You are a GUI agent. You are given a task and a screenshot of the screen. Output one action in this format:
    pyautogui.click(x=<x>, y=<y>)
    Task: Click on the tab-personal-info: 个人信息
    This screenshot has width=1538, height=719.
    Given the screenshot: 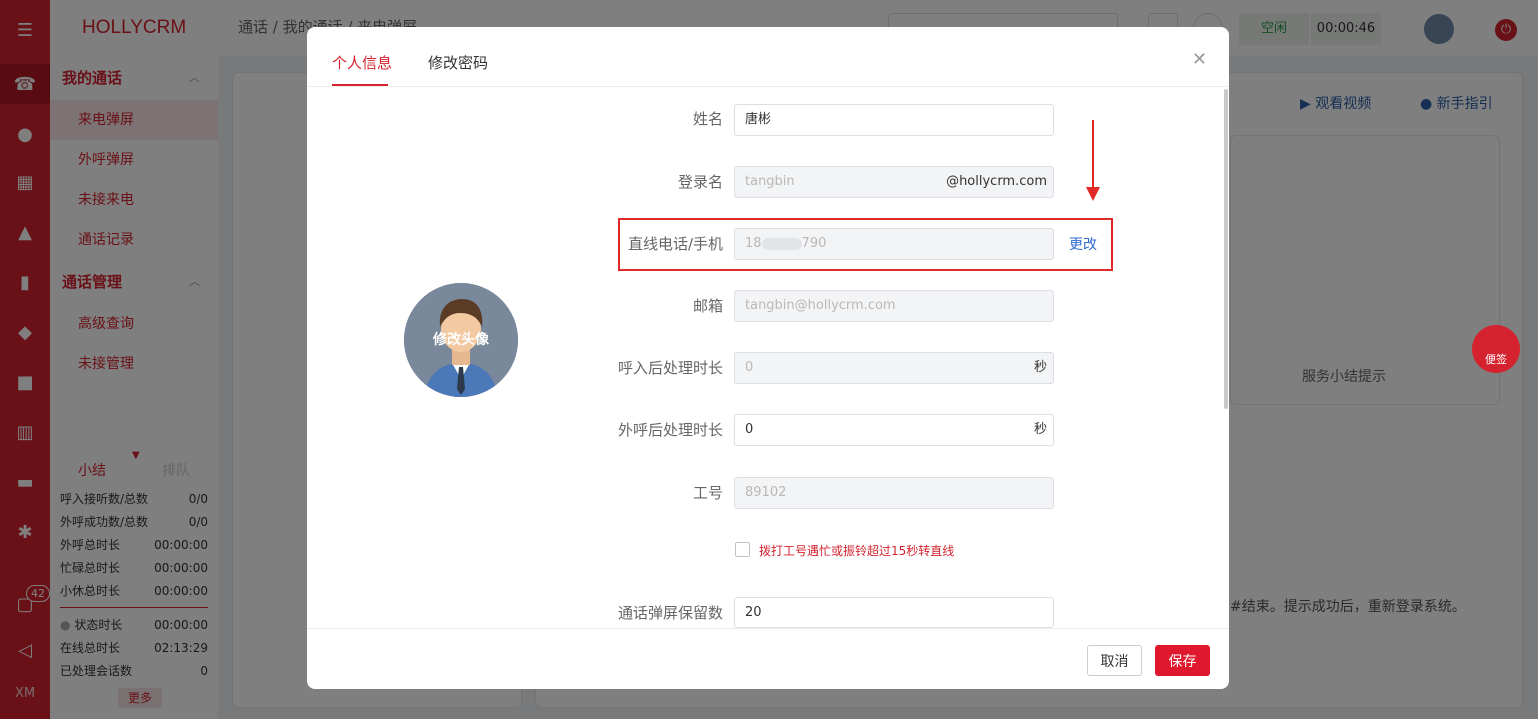 What is the action you would take?
    pyautogui.click(x=362, y=62)
    